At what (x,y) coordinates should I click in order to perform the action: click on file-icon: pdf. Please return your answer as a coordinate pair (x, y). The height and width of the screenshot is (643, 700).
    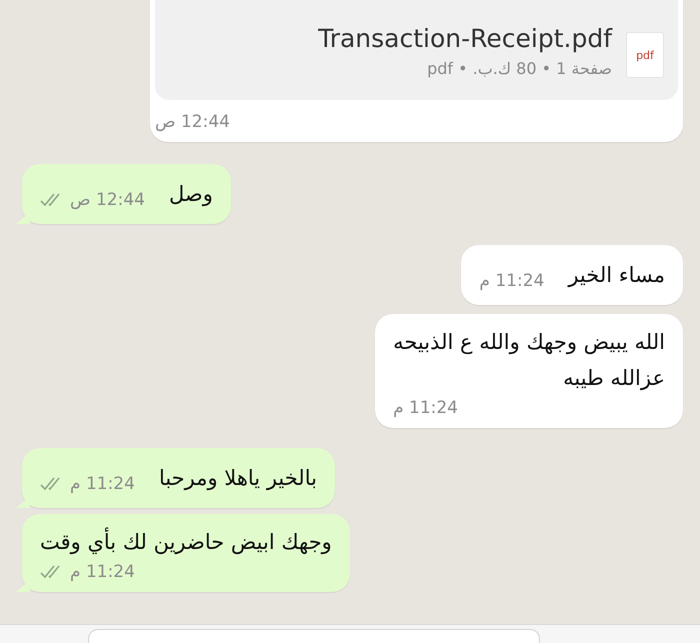
    Looking at the image, I should click on (645, 55).